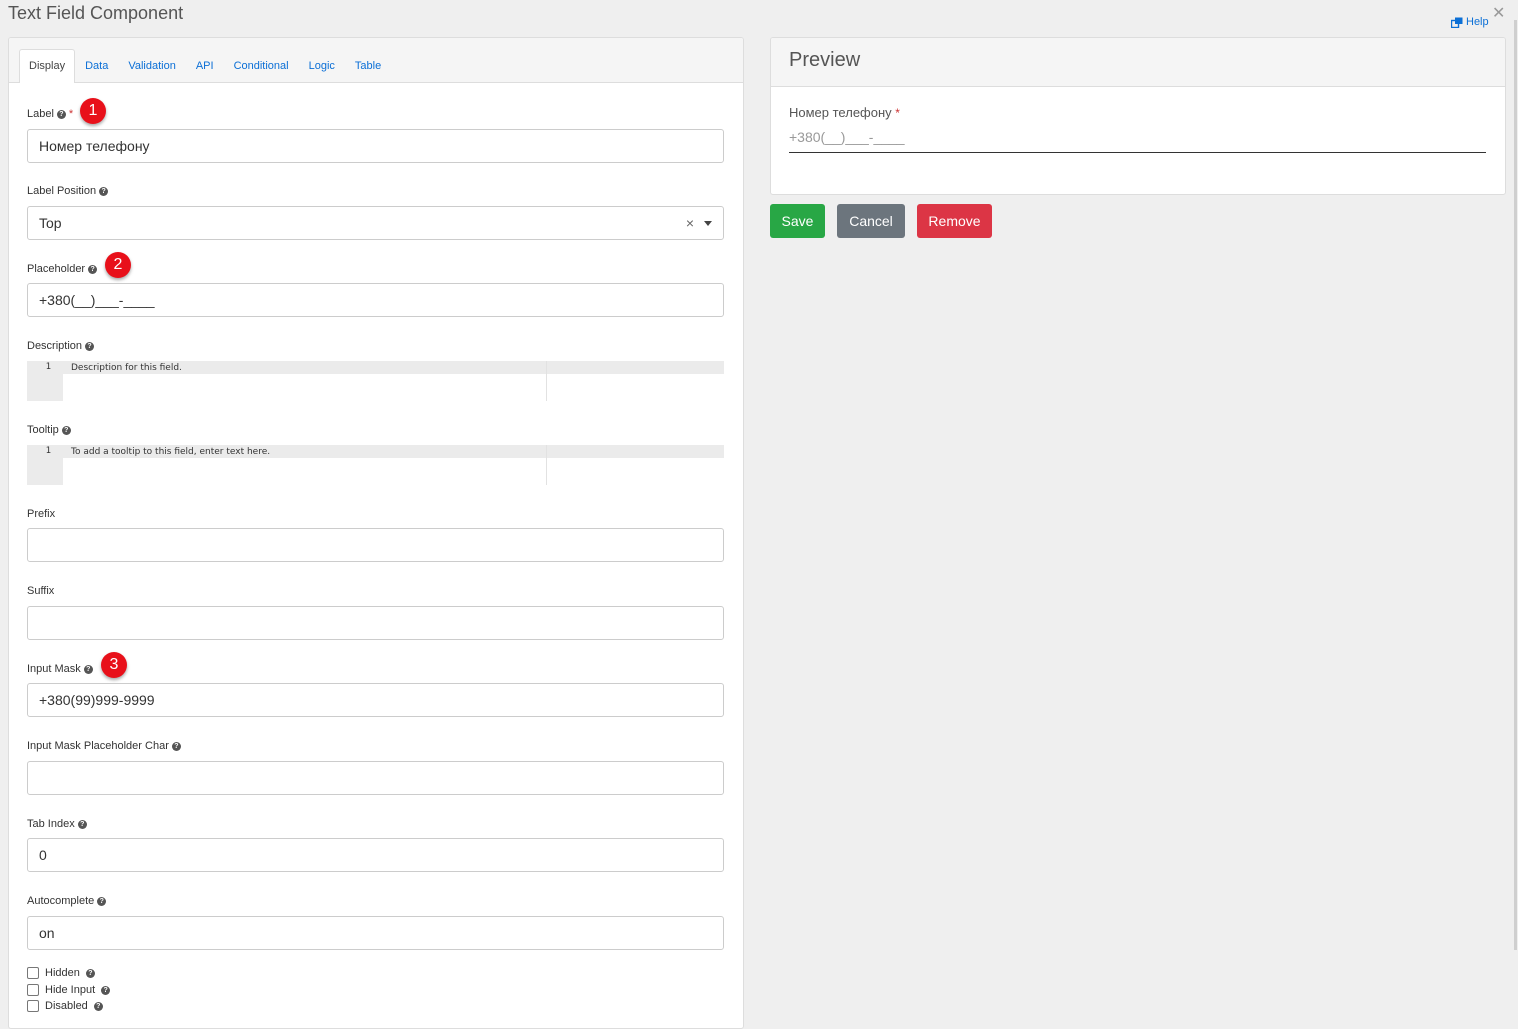  Describe the element at coordinates (152, 65) in the screenshot. I see `tab-validation: Validation` at that location.